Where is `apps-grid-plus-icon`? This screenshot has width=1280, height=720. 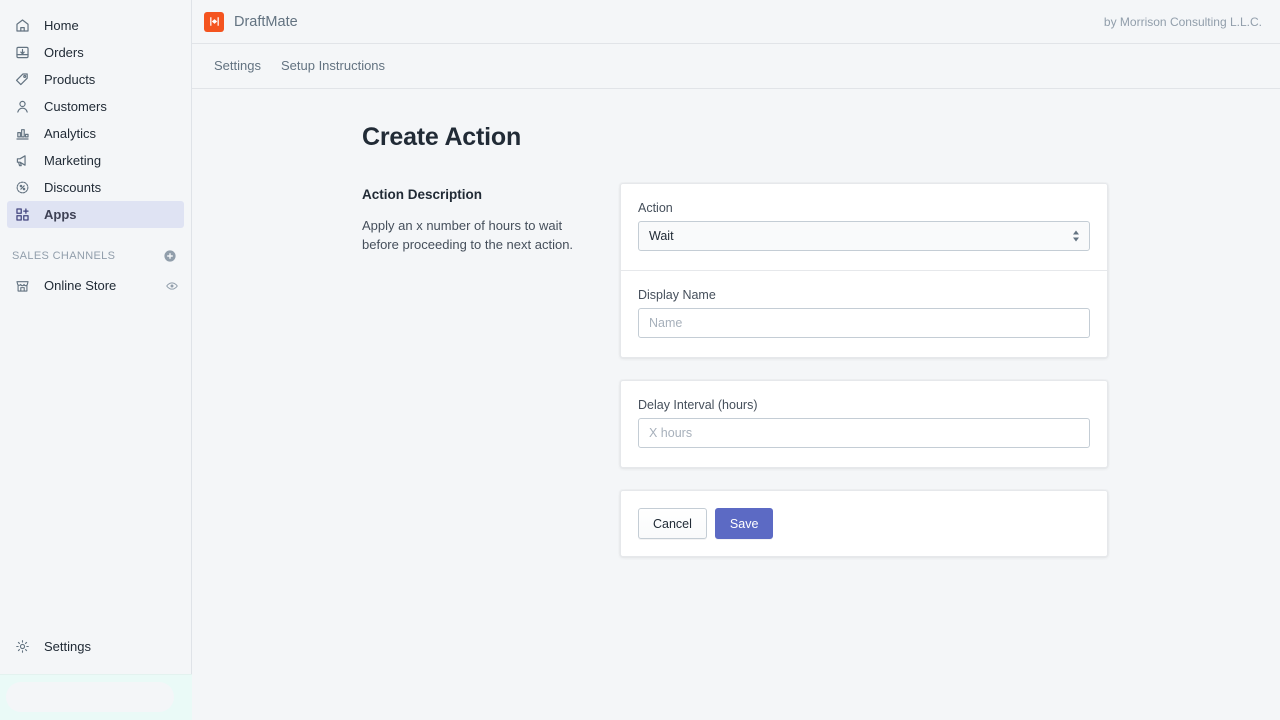
apps-grid-plus-icon is located at coordinates (22, 215).